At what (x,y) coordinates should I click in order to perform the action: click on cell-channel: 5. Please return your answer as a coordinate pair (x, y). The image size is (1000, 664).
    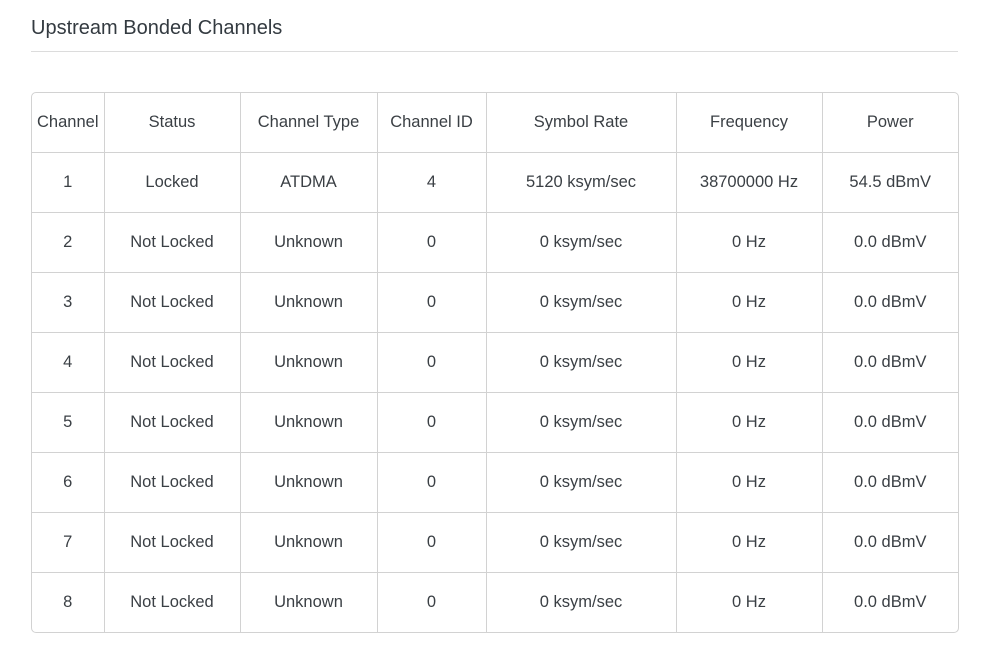
    Looking at the image, I should click on (68, 422).